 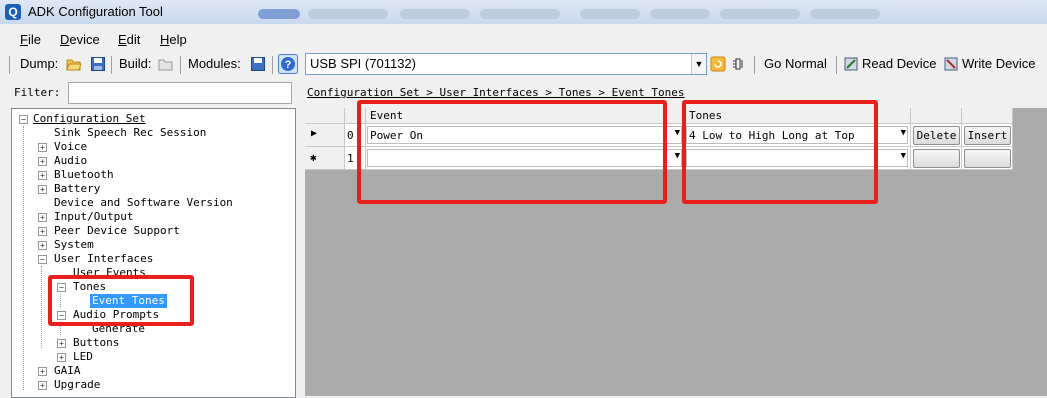 I want to click on build-folder-icon, so click(x=166, y=64).